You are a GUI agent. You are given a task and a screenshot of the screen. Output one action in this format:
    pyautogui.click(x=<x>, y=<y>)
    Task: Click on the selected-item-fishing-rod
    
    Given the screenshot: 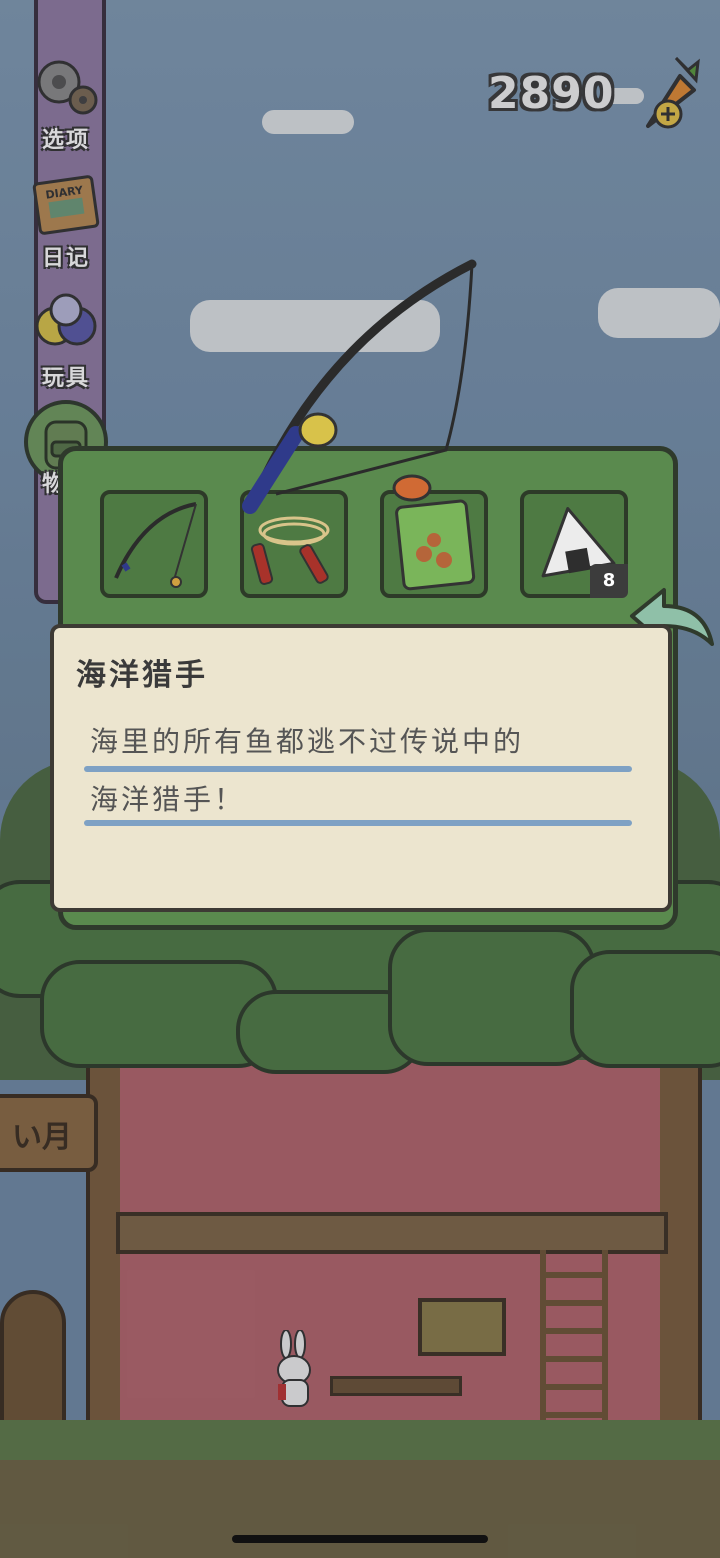 What is the action you would take?
    pyautogui.click(x=360, y=389)
    